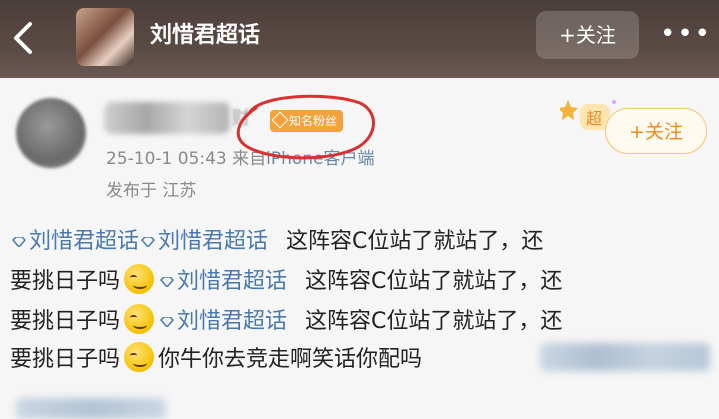 This screenshot has height=419, width=719. Describe the element at coordinates (205, 35) in the screenshot. I see `page-title: 刘惜君超话` at that location.